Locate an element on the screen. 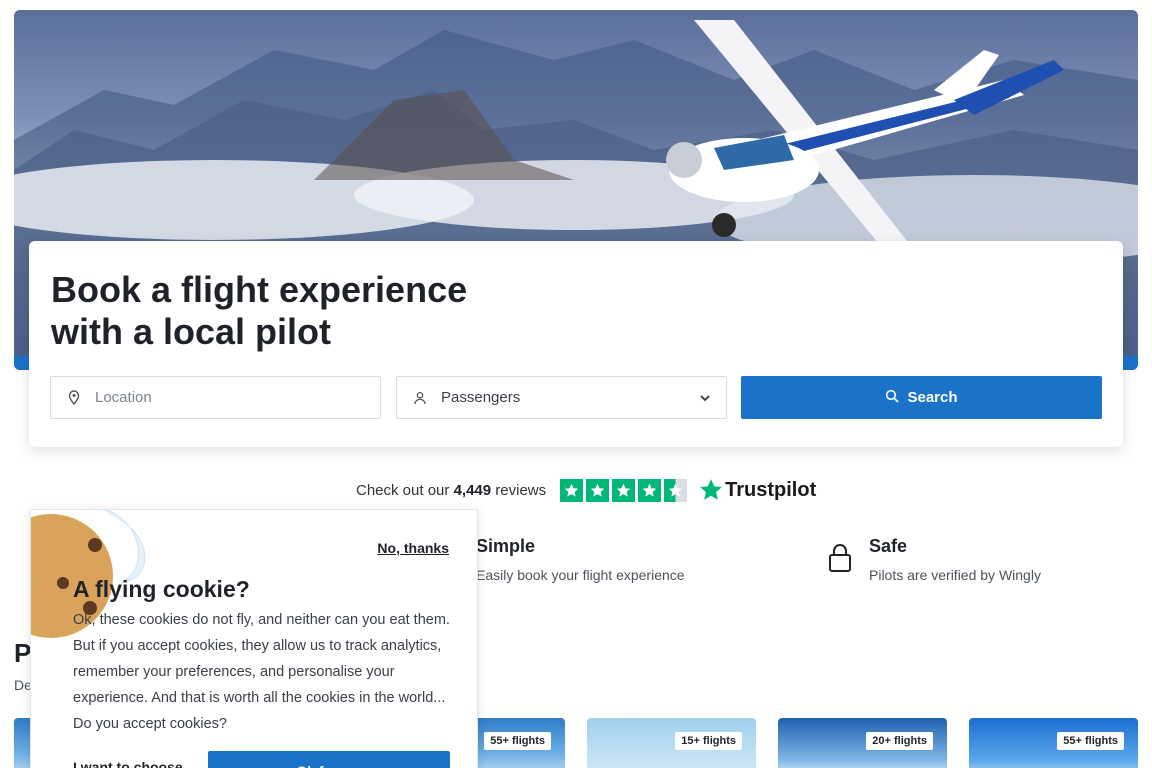 This screenshot has height=768, width=1152. rating-stars is located at coordinates (624, 490).